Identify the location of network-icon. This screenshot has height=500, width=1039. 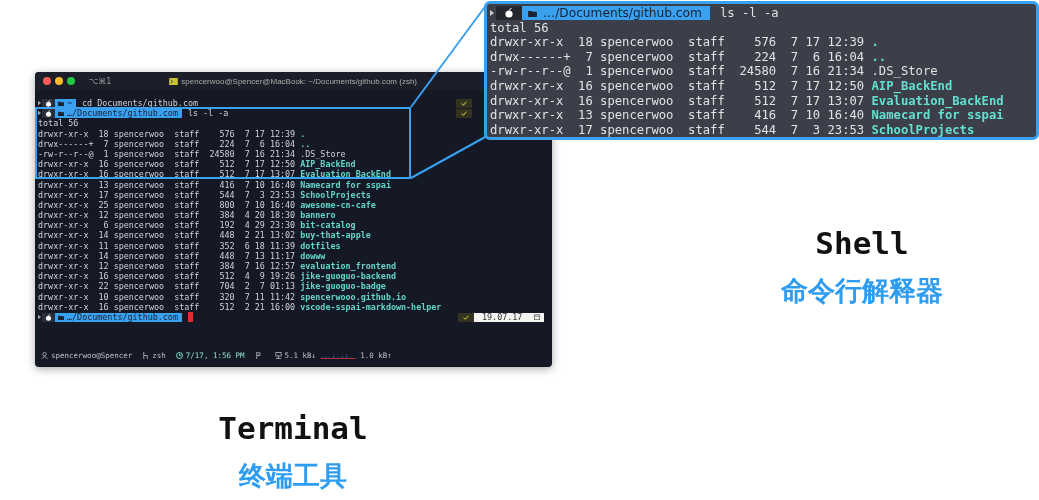
(278, 355).